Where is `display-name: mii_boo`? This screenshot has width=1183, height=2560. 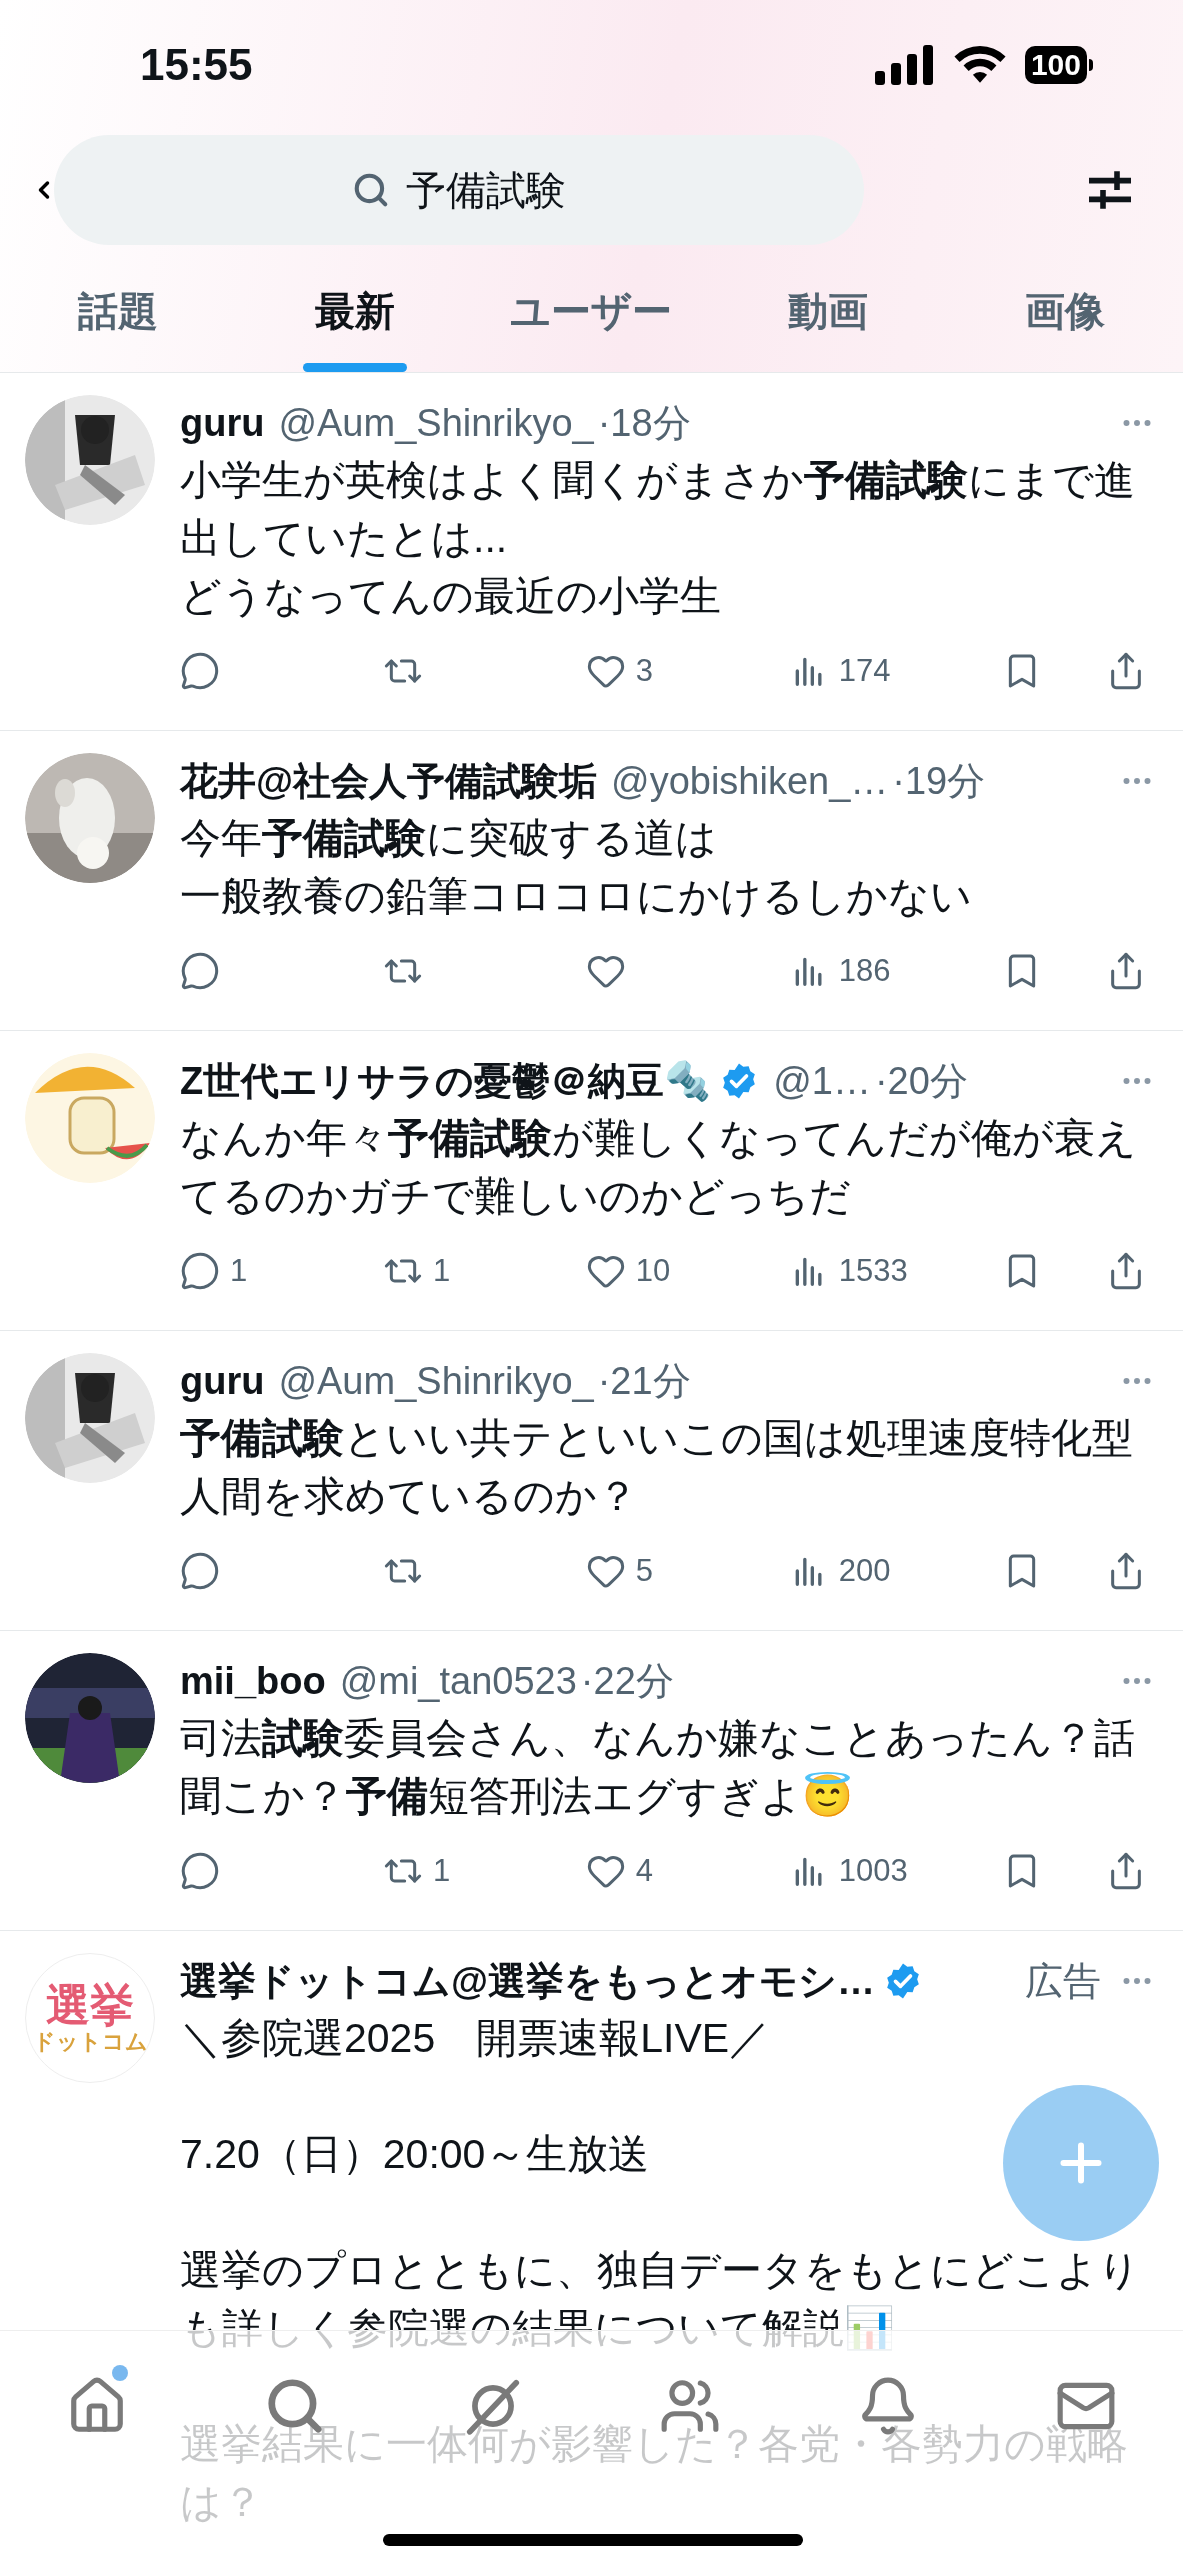
display-name: mii_boo is located at coordinates (253, 1681).